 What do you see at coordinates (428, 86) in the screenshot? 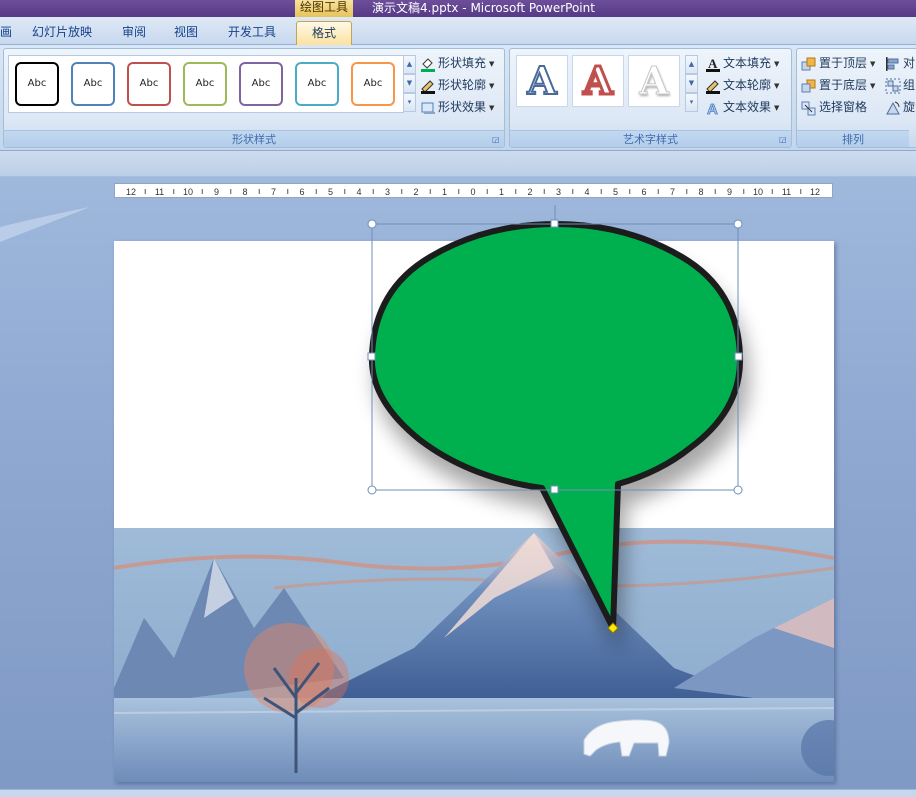
I see `pencil-icon` at bounding box center [428, 86].